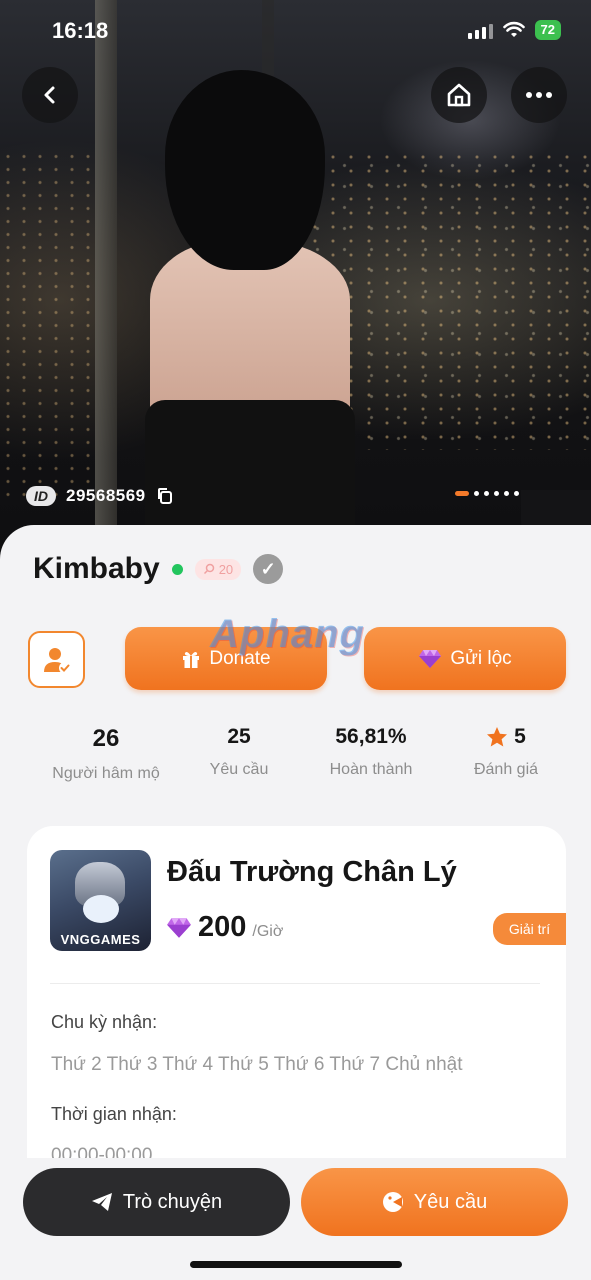 This screenshot has width=591, height=1280. I want to click on stat-requests: 25 Yêu cầu, so click(239, 752).